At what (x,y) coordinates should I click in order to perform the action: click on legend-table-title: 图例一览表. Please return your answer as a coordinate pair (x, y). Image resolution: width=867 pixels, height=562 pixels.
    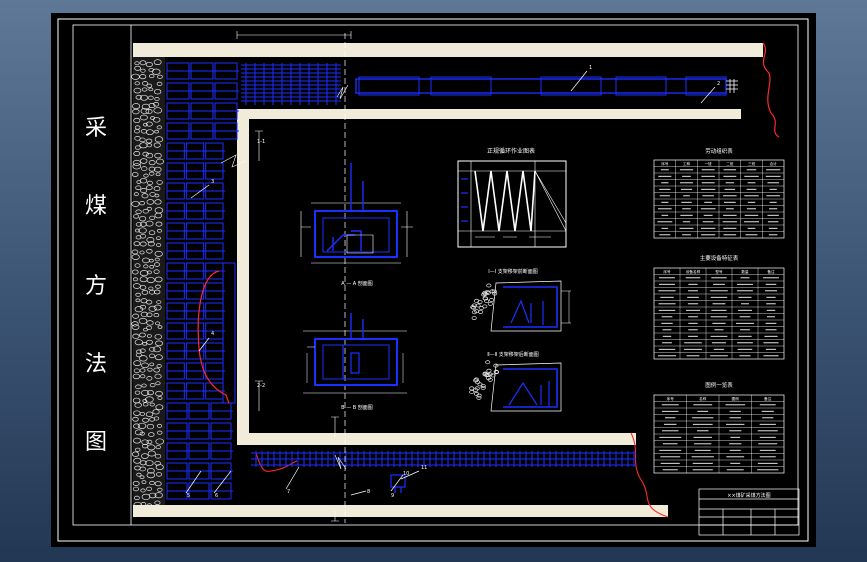
    Looking at the image, I should click on (719, 385).